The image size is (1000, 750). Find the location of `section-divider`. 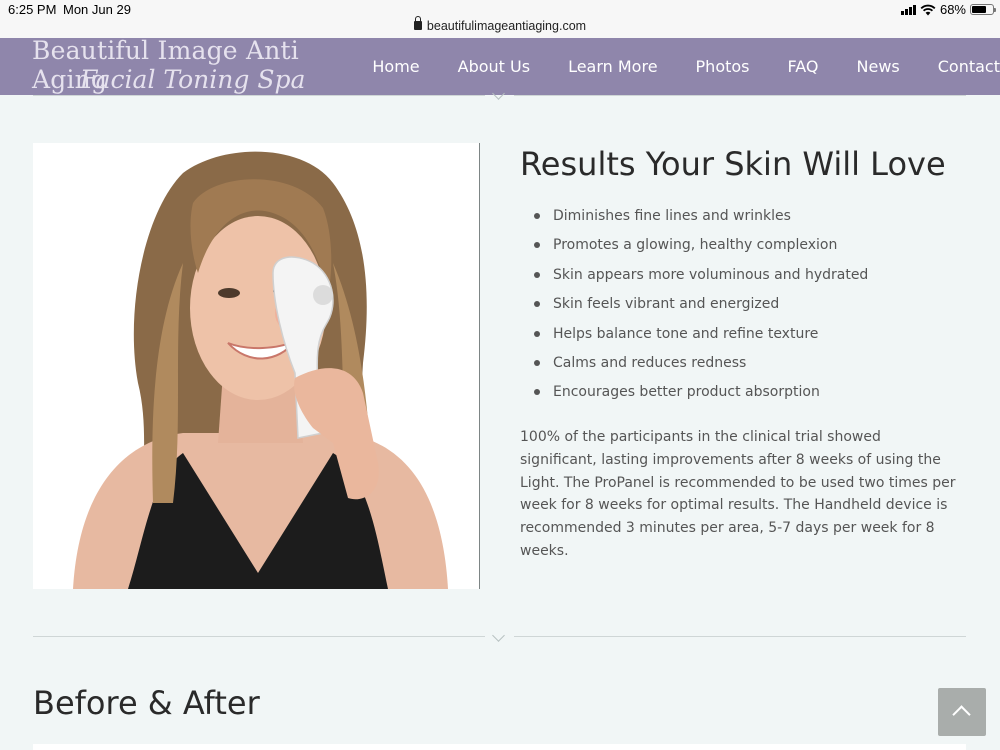

section-divider is located at coordinates (499, 635).